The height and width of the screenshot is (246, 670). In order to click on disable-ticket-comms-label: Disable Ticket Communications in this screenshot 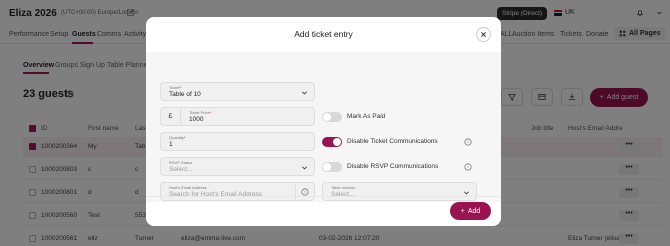, I will do `click(392, 141)`.